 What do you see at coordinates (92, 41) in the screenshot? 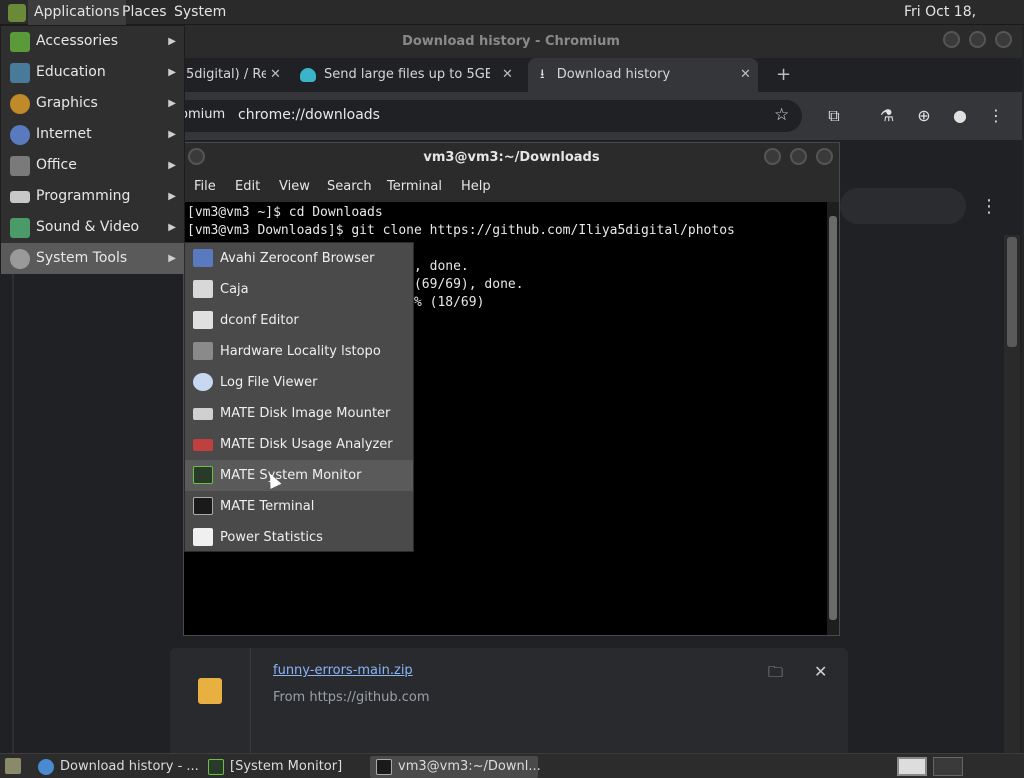
I see `menu-item-accessories: Accessories ▶` at bounding box center [92, 41].